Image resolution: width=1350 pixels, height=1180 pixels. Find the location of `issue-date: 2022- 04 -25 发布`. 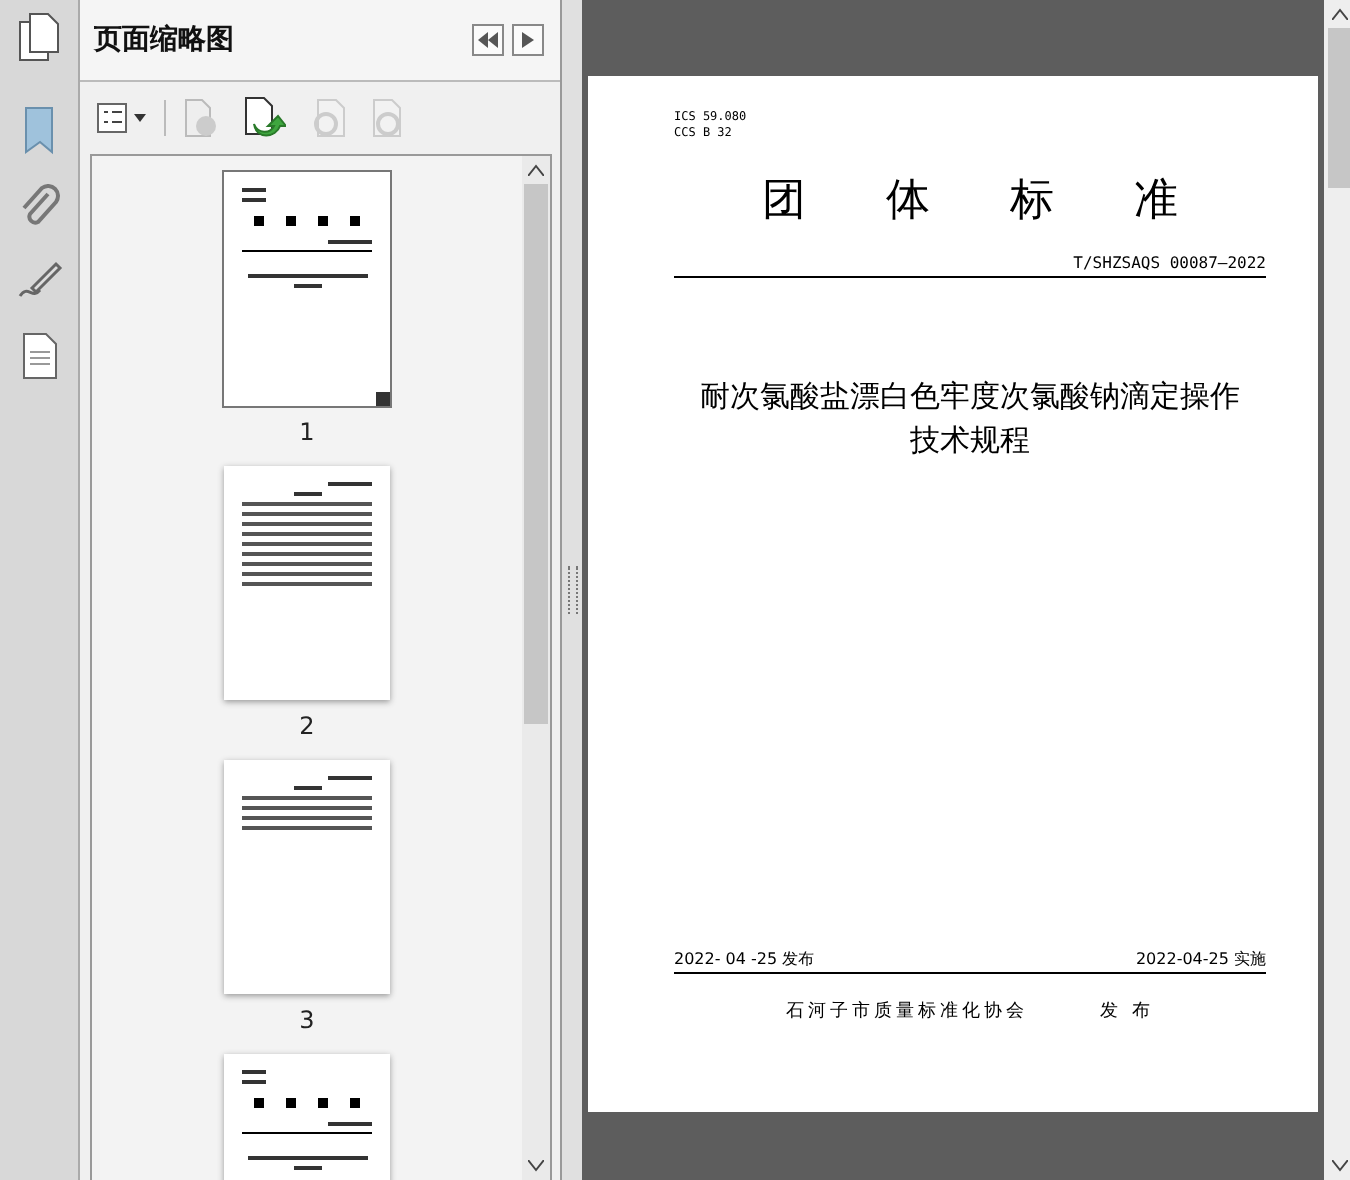

issue-date: 2022- 04 -25 发布 is located at coordinates (744, 959).